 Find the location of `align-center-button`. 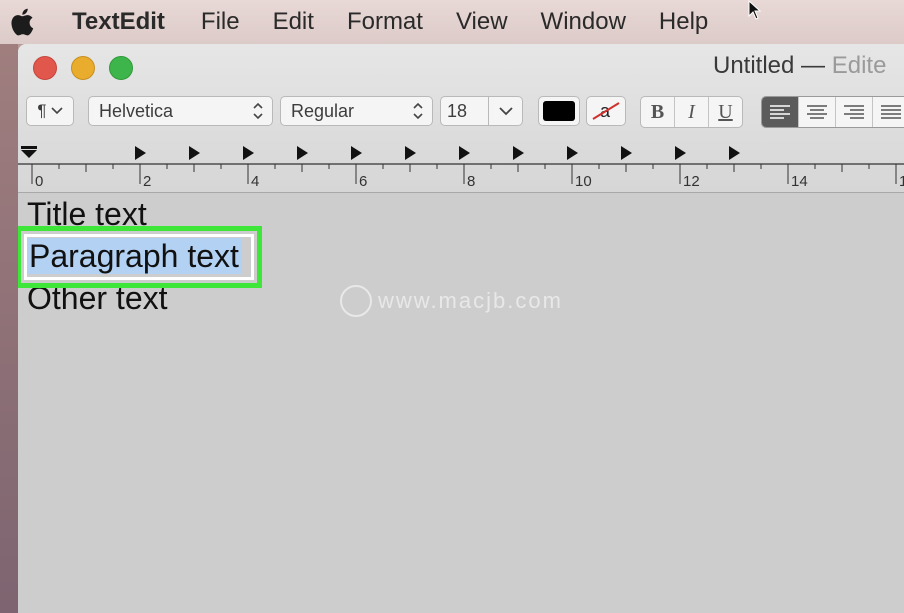

align-center-button is located at coordinates (817, 112).